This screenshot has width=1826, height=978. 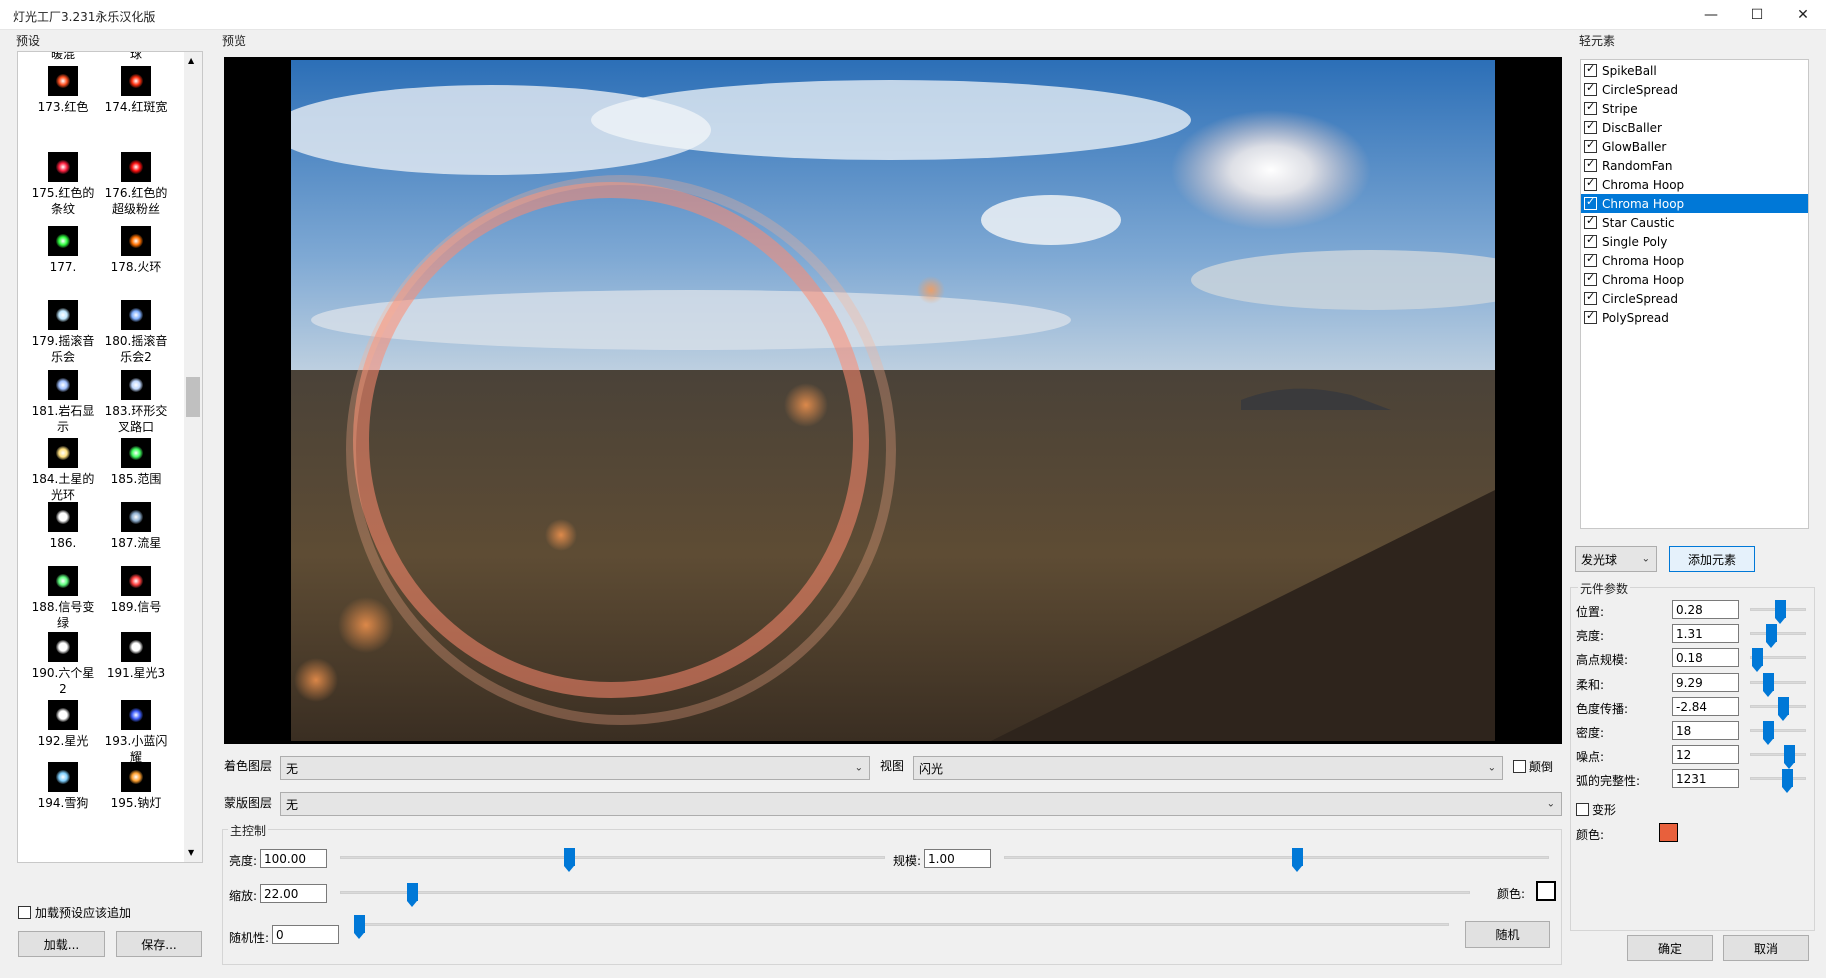 What do you see at coordinates (1694, 108) in the screenshot?
I see `element-list-item: Stripe` at bounding box center [1694, 108].